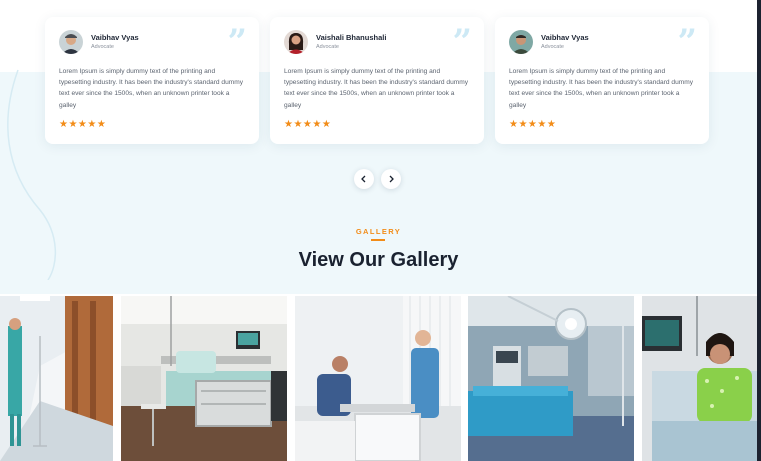  What do you see at coordinates (759, 230) in the screenshot?
I see `scrollbar` at bounding box center [759, 230].